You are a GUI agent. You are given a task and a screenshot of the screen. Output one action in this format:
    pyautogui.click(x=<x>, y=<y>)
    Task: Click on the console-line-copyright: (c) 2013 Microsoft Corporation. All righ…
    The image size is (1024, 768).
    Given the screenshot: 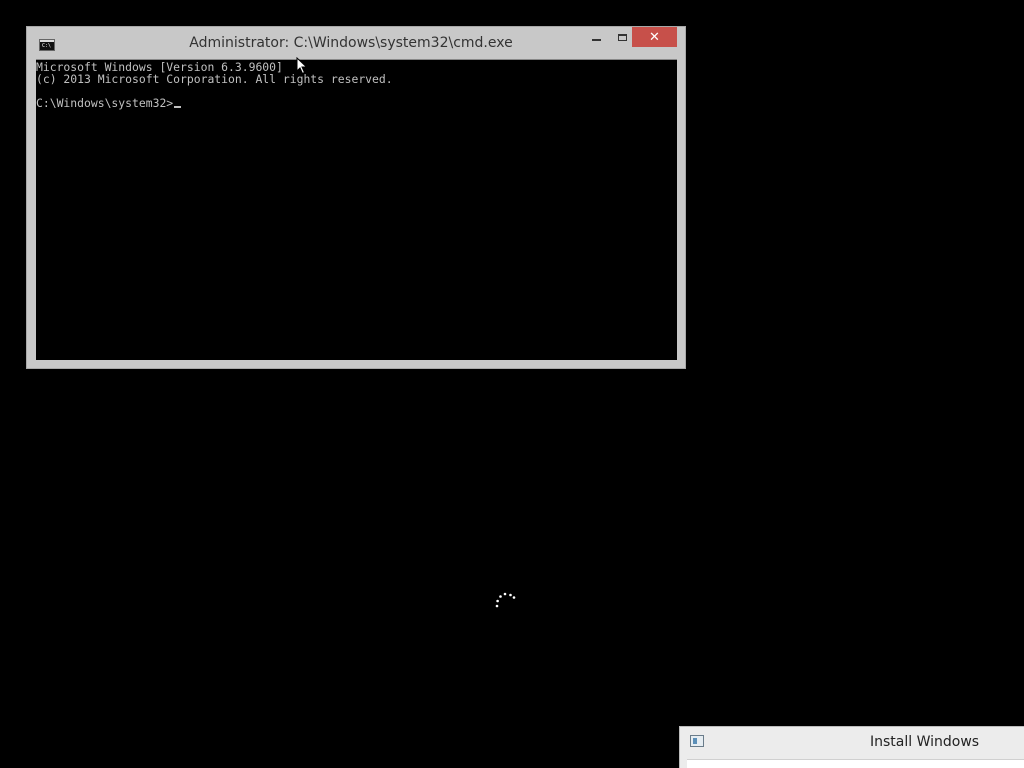 What is the action you would take?
    pyautogui.click(x=214, y=79)
    